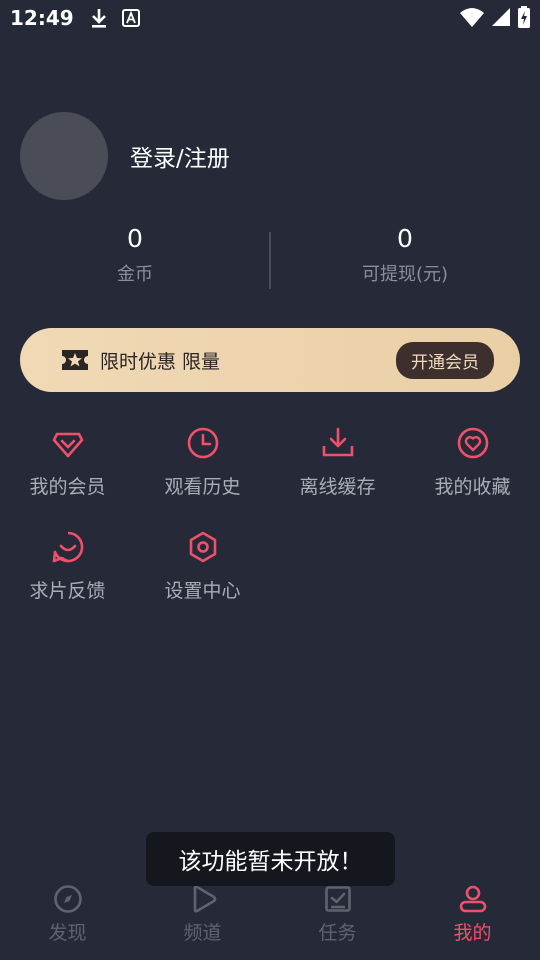  I want to click on tab-label: 任务, so click(337, 933).